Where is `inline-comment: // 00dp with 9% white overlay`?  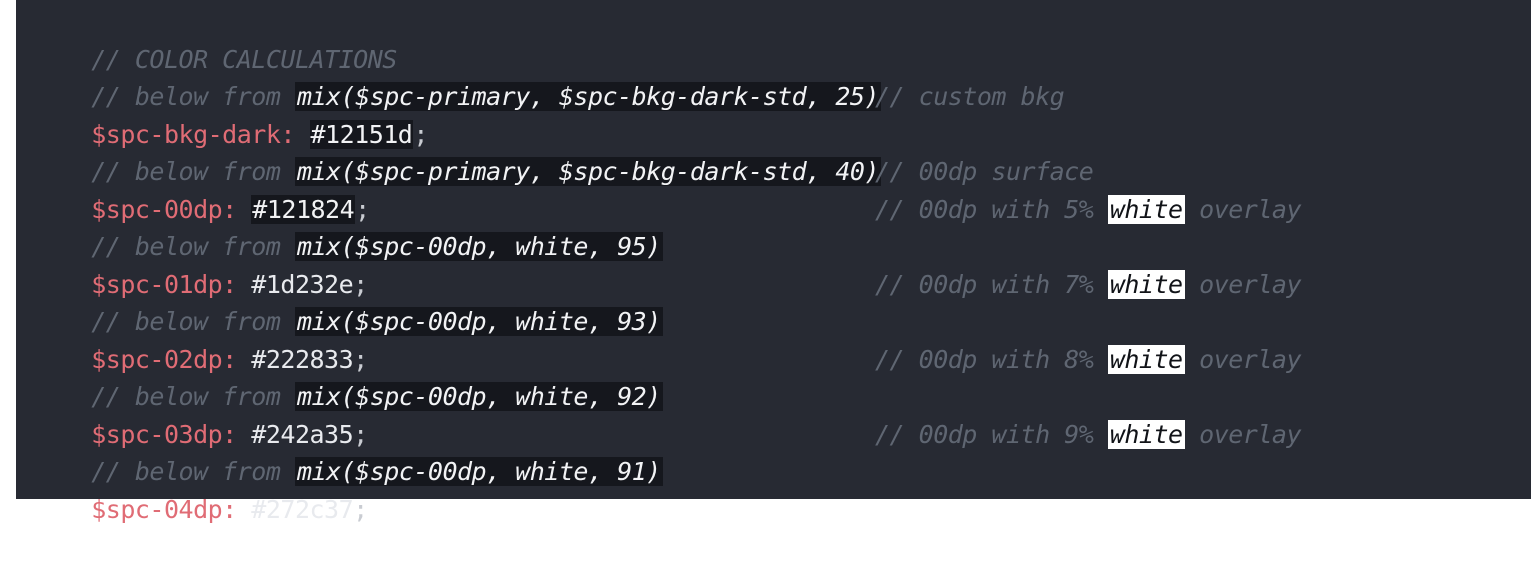
inline-comment: // 00dp with 9% white overlay is located at coordinates (1088, 435).